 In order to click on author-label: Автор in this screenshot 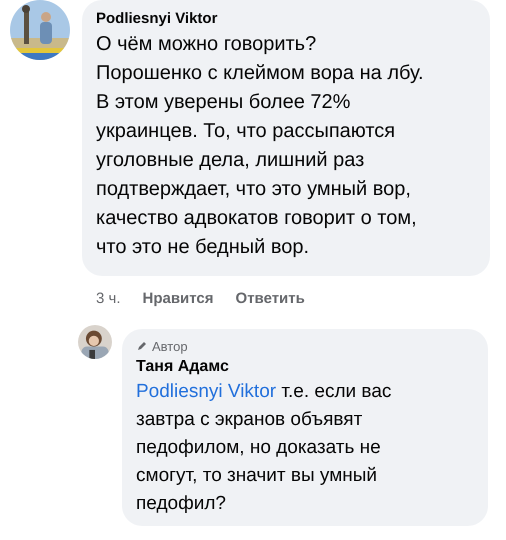, I will do `click(170, 347)`.